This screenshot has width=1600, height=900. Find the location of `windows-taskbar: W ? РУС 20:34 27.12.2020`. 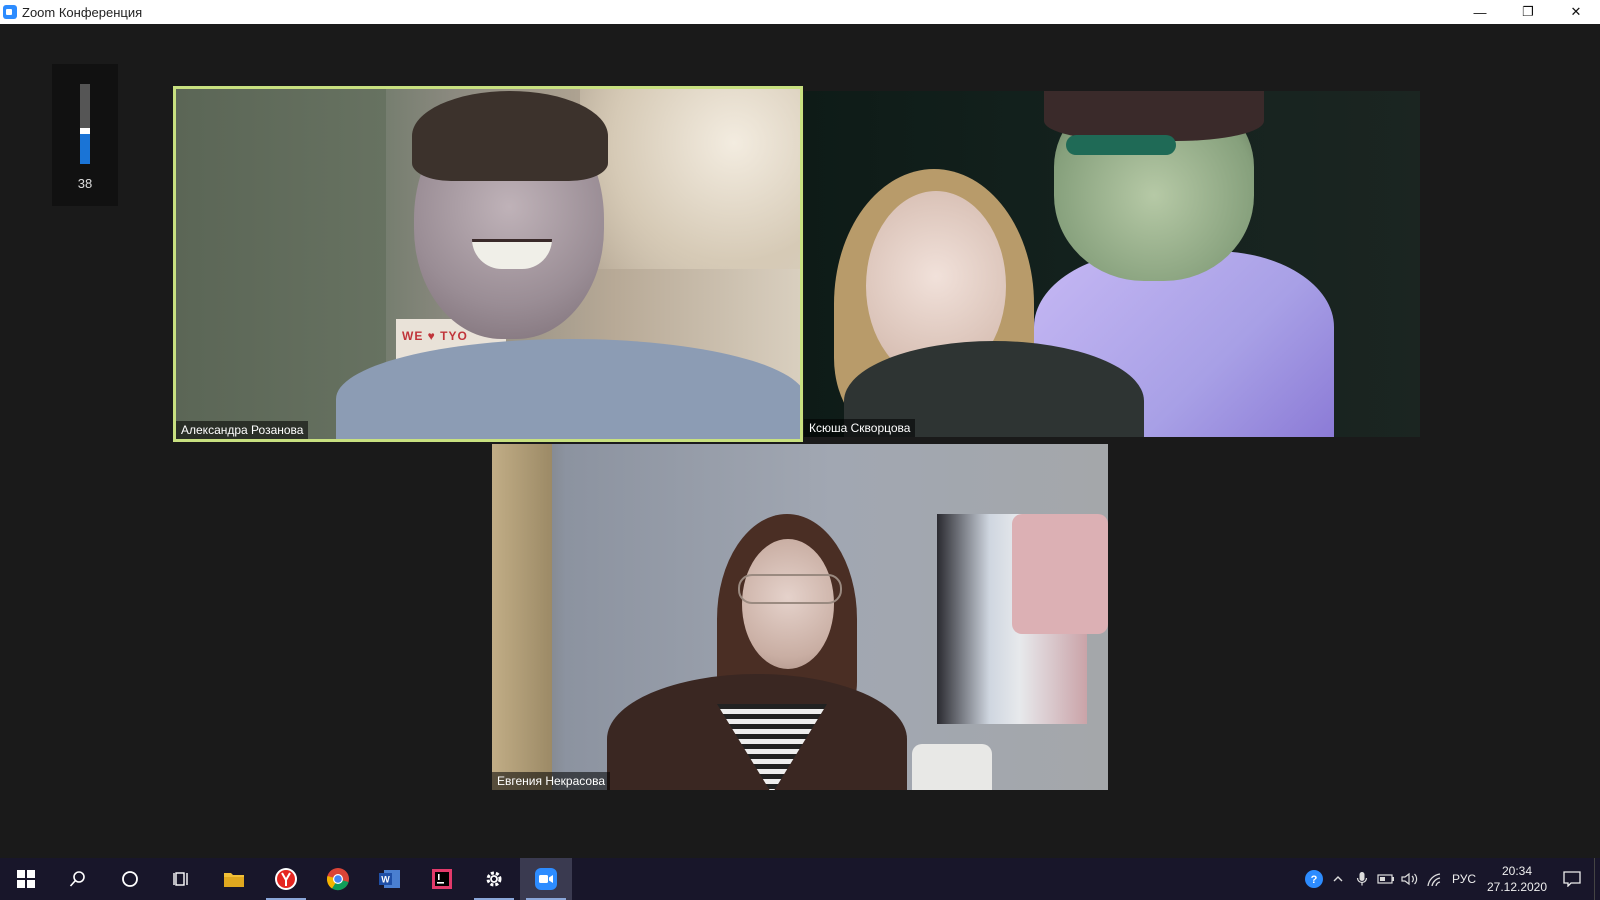

windows-taskbar: W ? РУС 20:34 27.12.2020 is located at coordinates (800, 879).